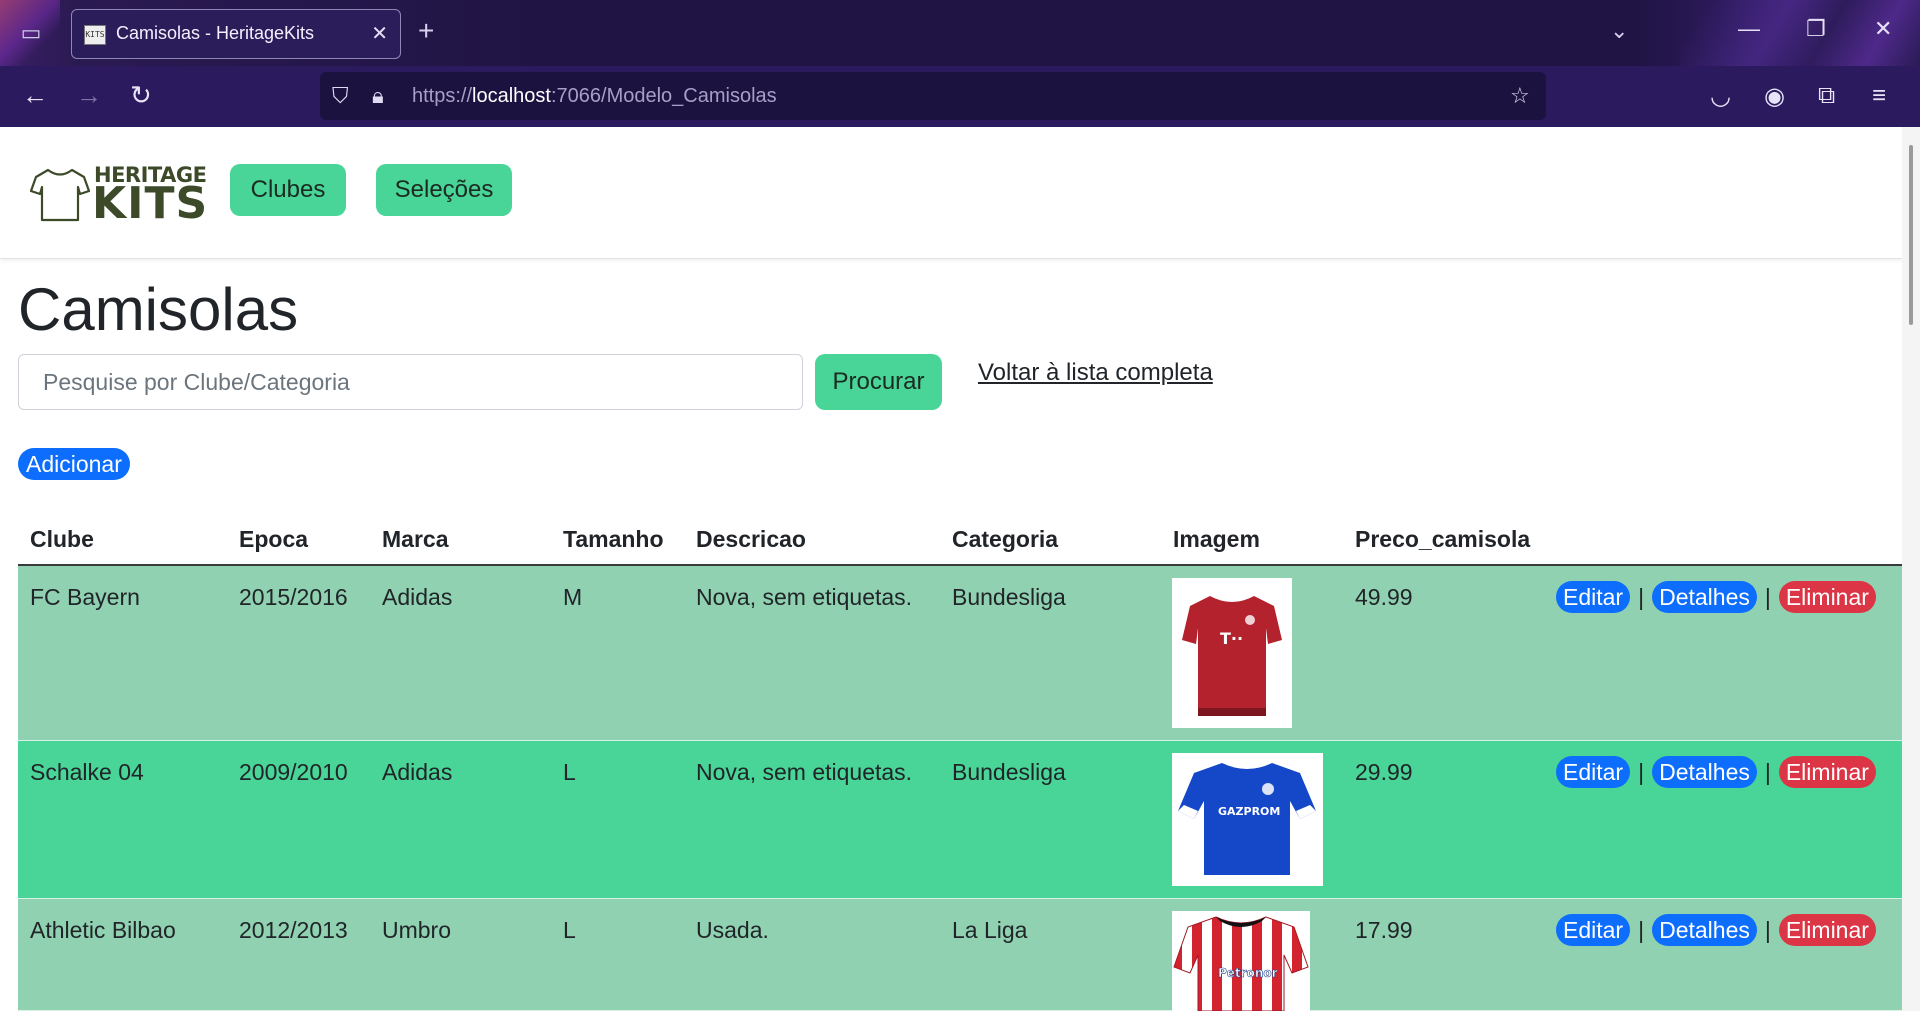 The width and height of the screenshot is (1920, 1011). Describe the element at coordinates (1232, 653) in the screenshot. I see `bayern-shirt-image: T··` at that location.